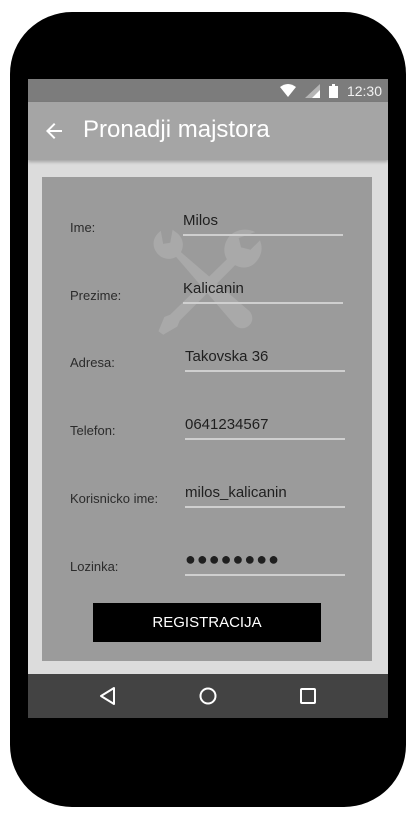  What do you see at coordinates (96, 295) in the screenshot?
I see `label-prezime: Prezime:` at bounding box center [96, 295].